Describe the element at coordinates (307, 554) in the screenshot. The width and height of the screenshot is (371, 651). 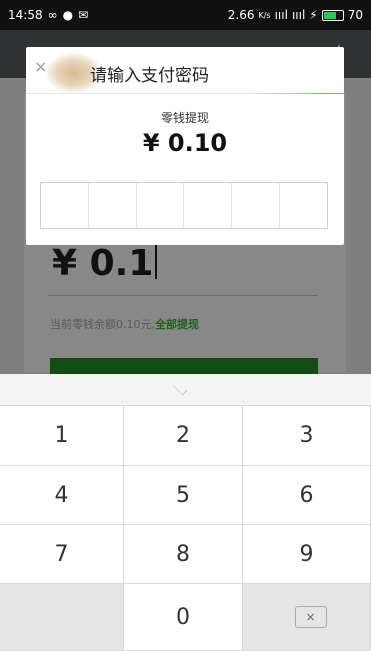
I see `key-9: 9` at that location.